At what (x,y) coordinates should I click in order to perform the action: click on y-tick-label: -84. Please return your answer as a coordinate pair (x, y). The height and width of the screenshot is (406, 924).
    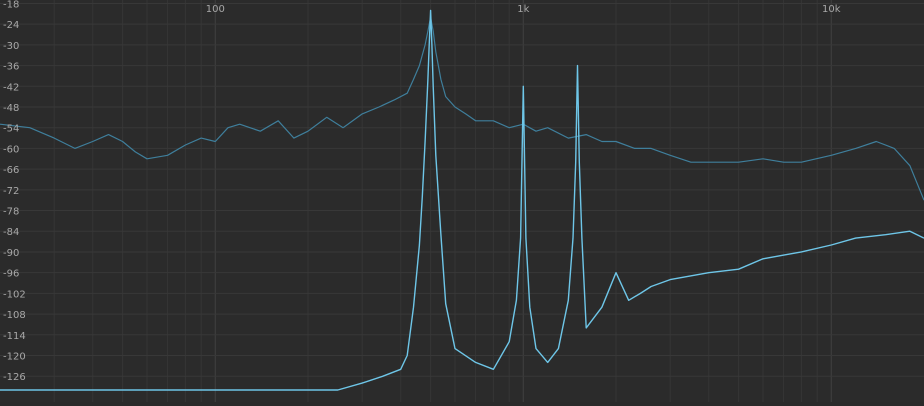
    Looking at the image, I should click on (11, 232).